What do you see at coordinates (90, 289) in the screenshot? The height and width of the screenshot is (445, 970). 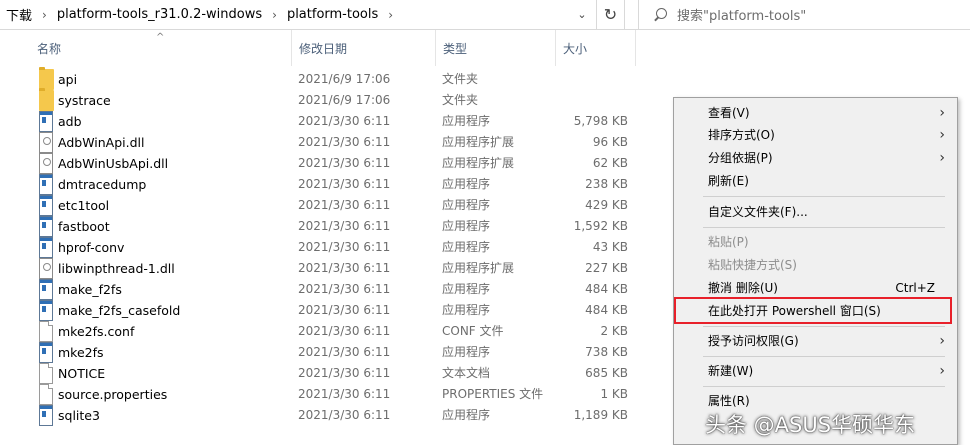 I see `file-name: make_f2fs` at bounding box center [90, 289].